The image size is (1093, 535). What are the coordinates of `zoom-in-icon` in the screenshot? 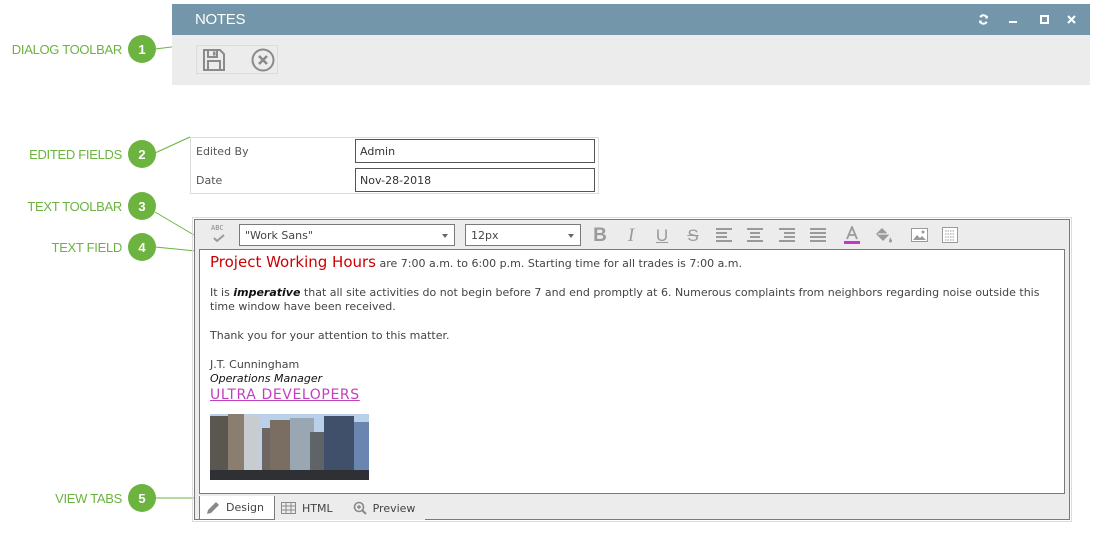 It's located at (360, 508).